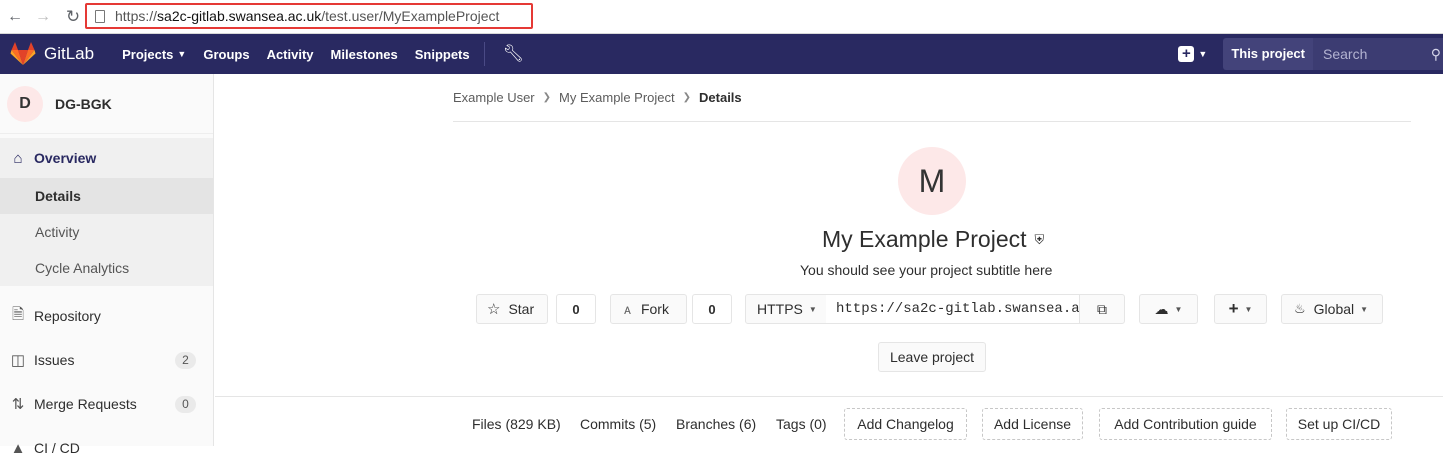 The image size is (1443, 466). What do you see at coordinates (720, 97) in the screenshot?
I see `breadcrumb-current: Details` at bounding box center [720, 97].